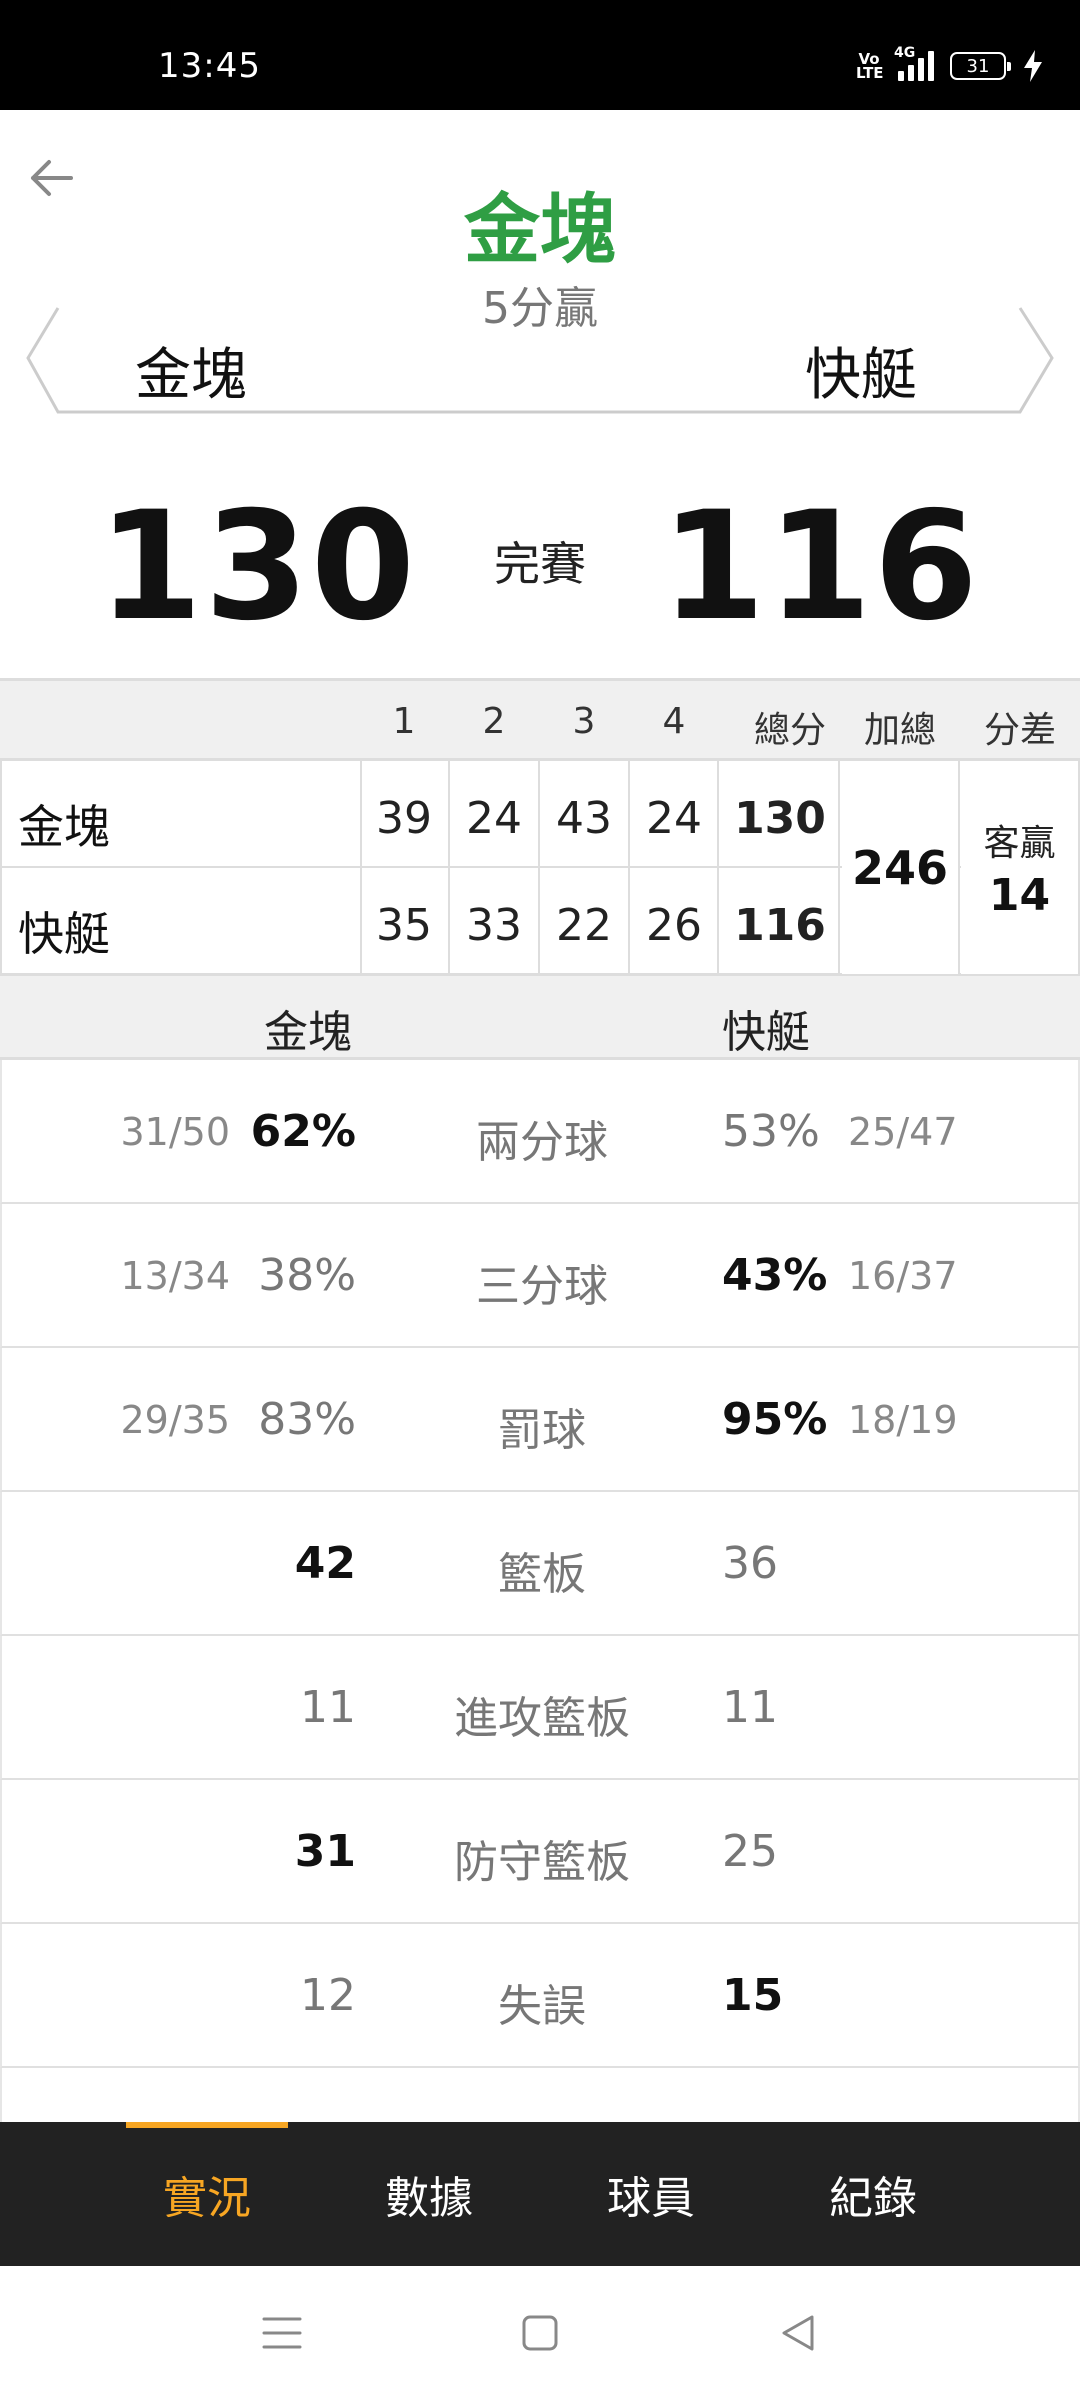  What do you see at coordinates (750, 1707) in the screenshot?
I see `right-value: 11` at bounding box center [750, 1707].